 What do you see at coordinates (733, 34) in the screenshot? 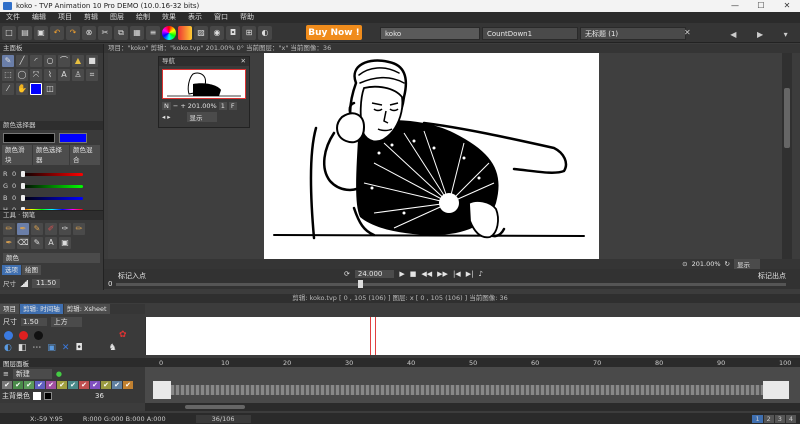
I see `tab-left-icon: ◀` at bounding box center [733, 34].